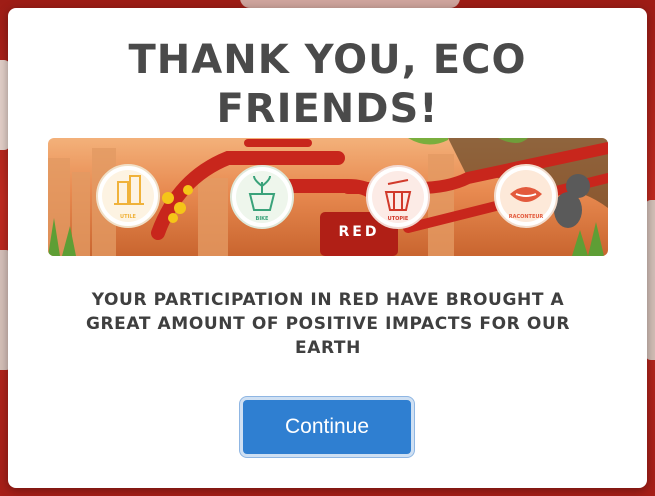 This screenshot has width=655, height=496. I want to click on message-line-2: GREAT AMOUNT OF POSITIVE IMPACTS FOR OUR, so click(328, 324).